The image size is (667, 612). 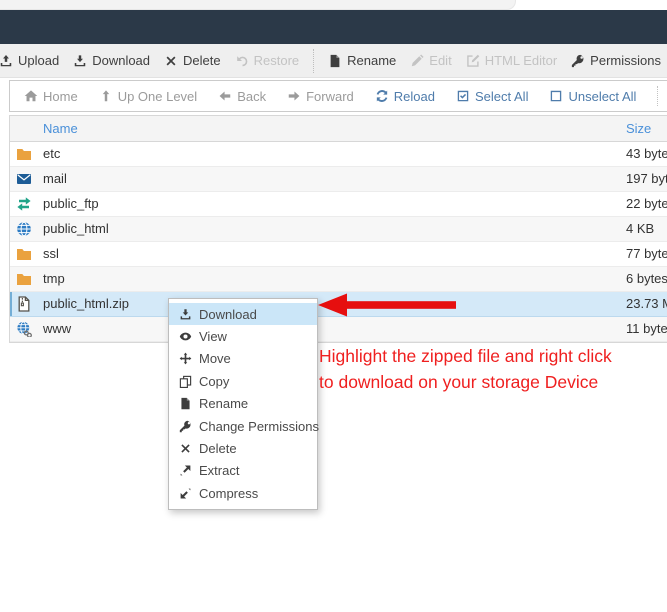 I want to click on select-all-button: Select All, so click(x=492, y=96).